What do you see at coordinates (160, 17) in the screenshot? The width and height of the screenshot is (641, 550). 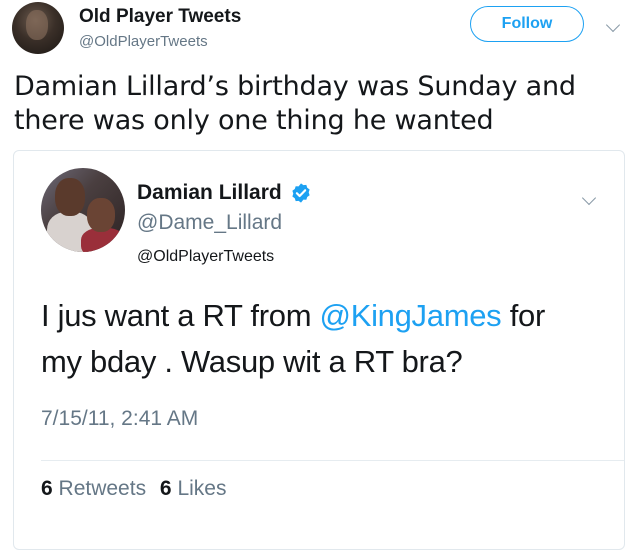 I see `author-name: Old Player Tweets` at bounding box center [160, 17].